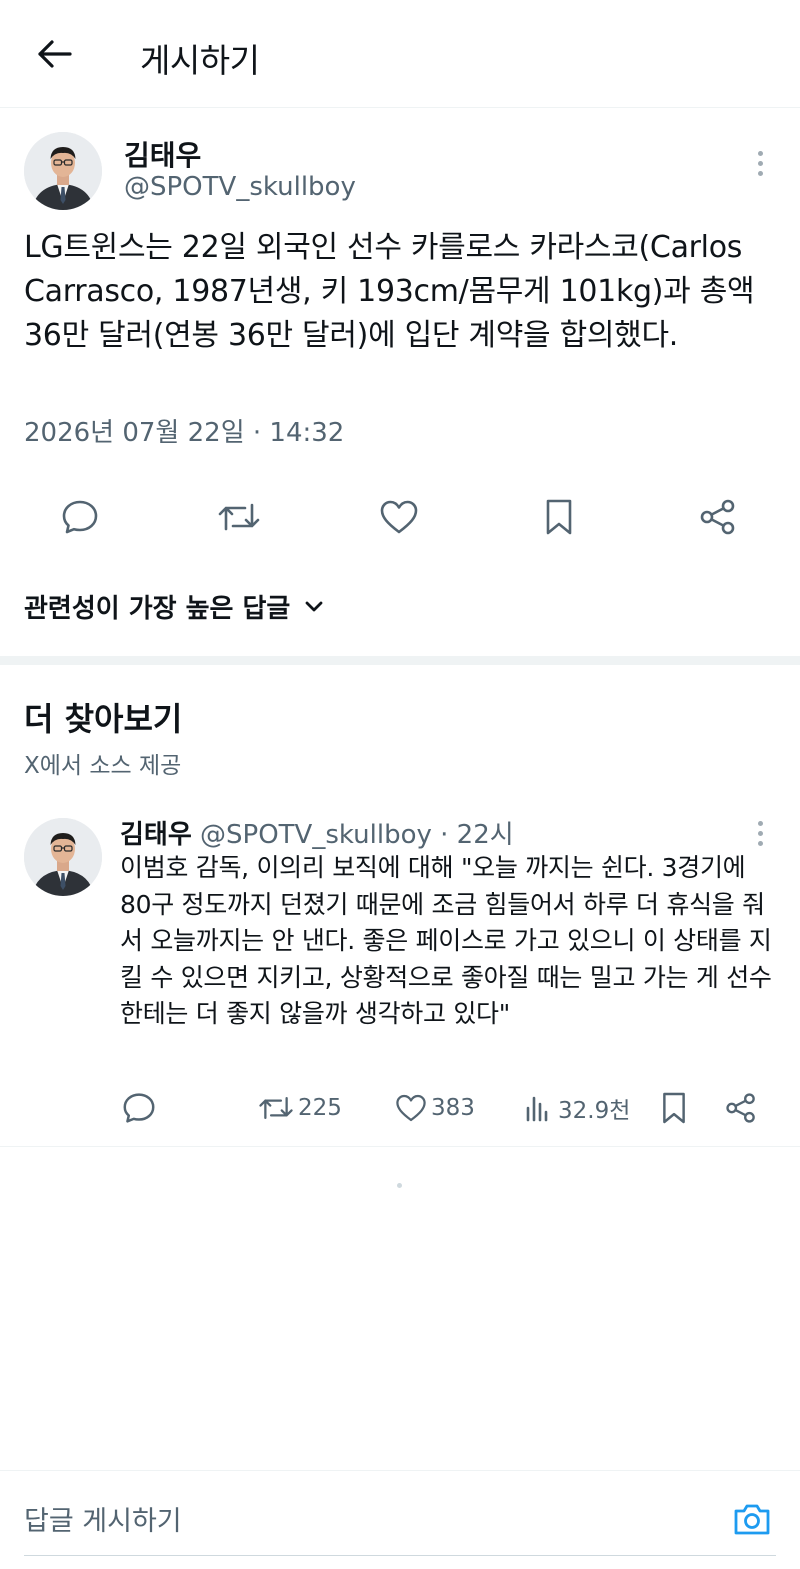 The height and width of the screenshot is (1569, 800). I want to click on top-bar: 게시하기, so click(400, 54).